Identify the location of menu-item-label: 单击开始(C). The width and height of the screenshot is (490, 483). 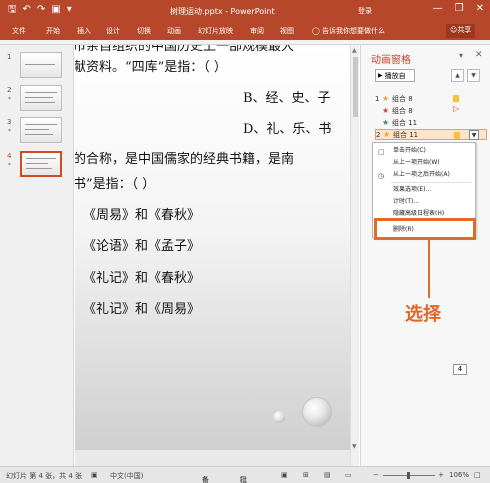
(409, 150).